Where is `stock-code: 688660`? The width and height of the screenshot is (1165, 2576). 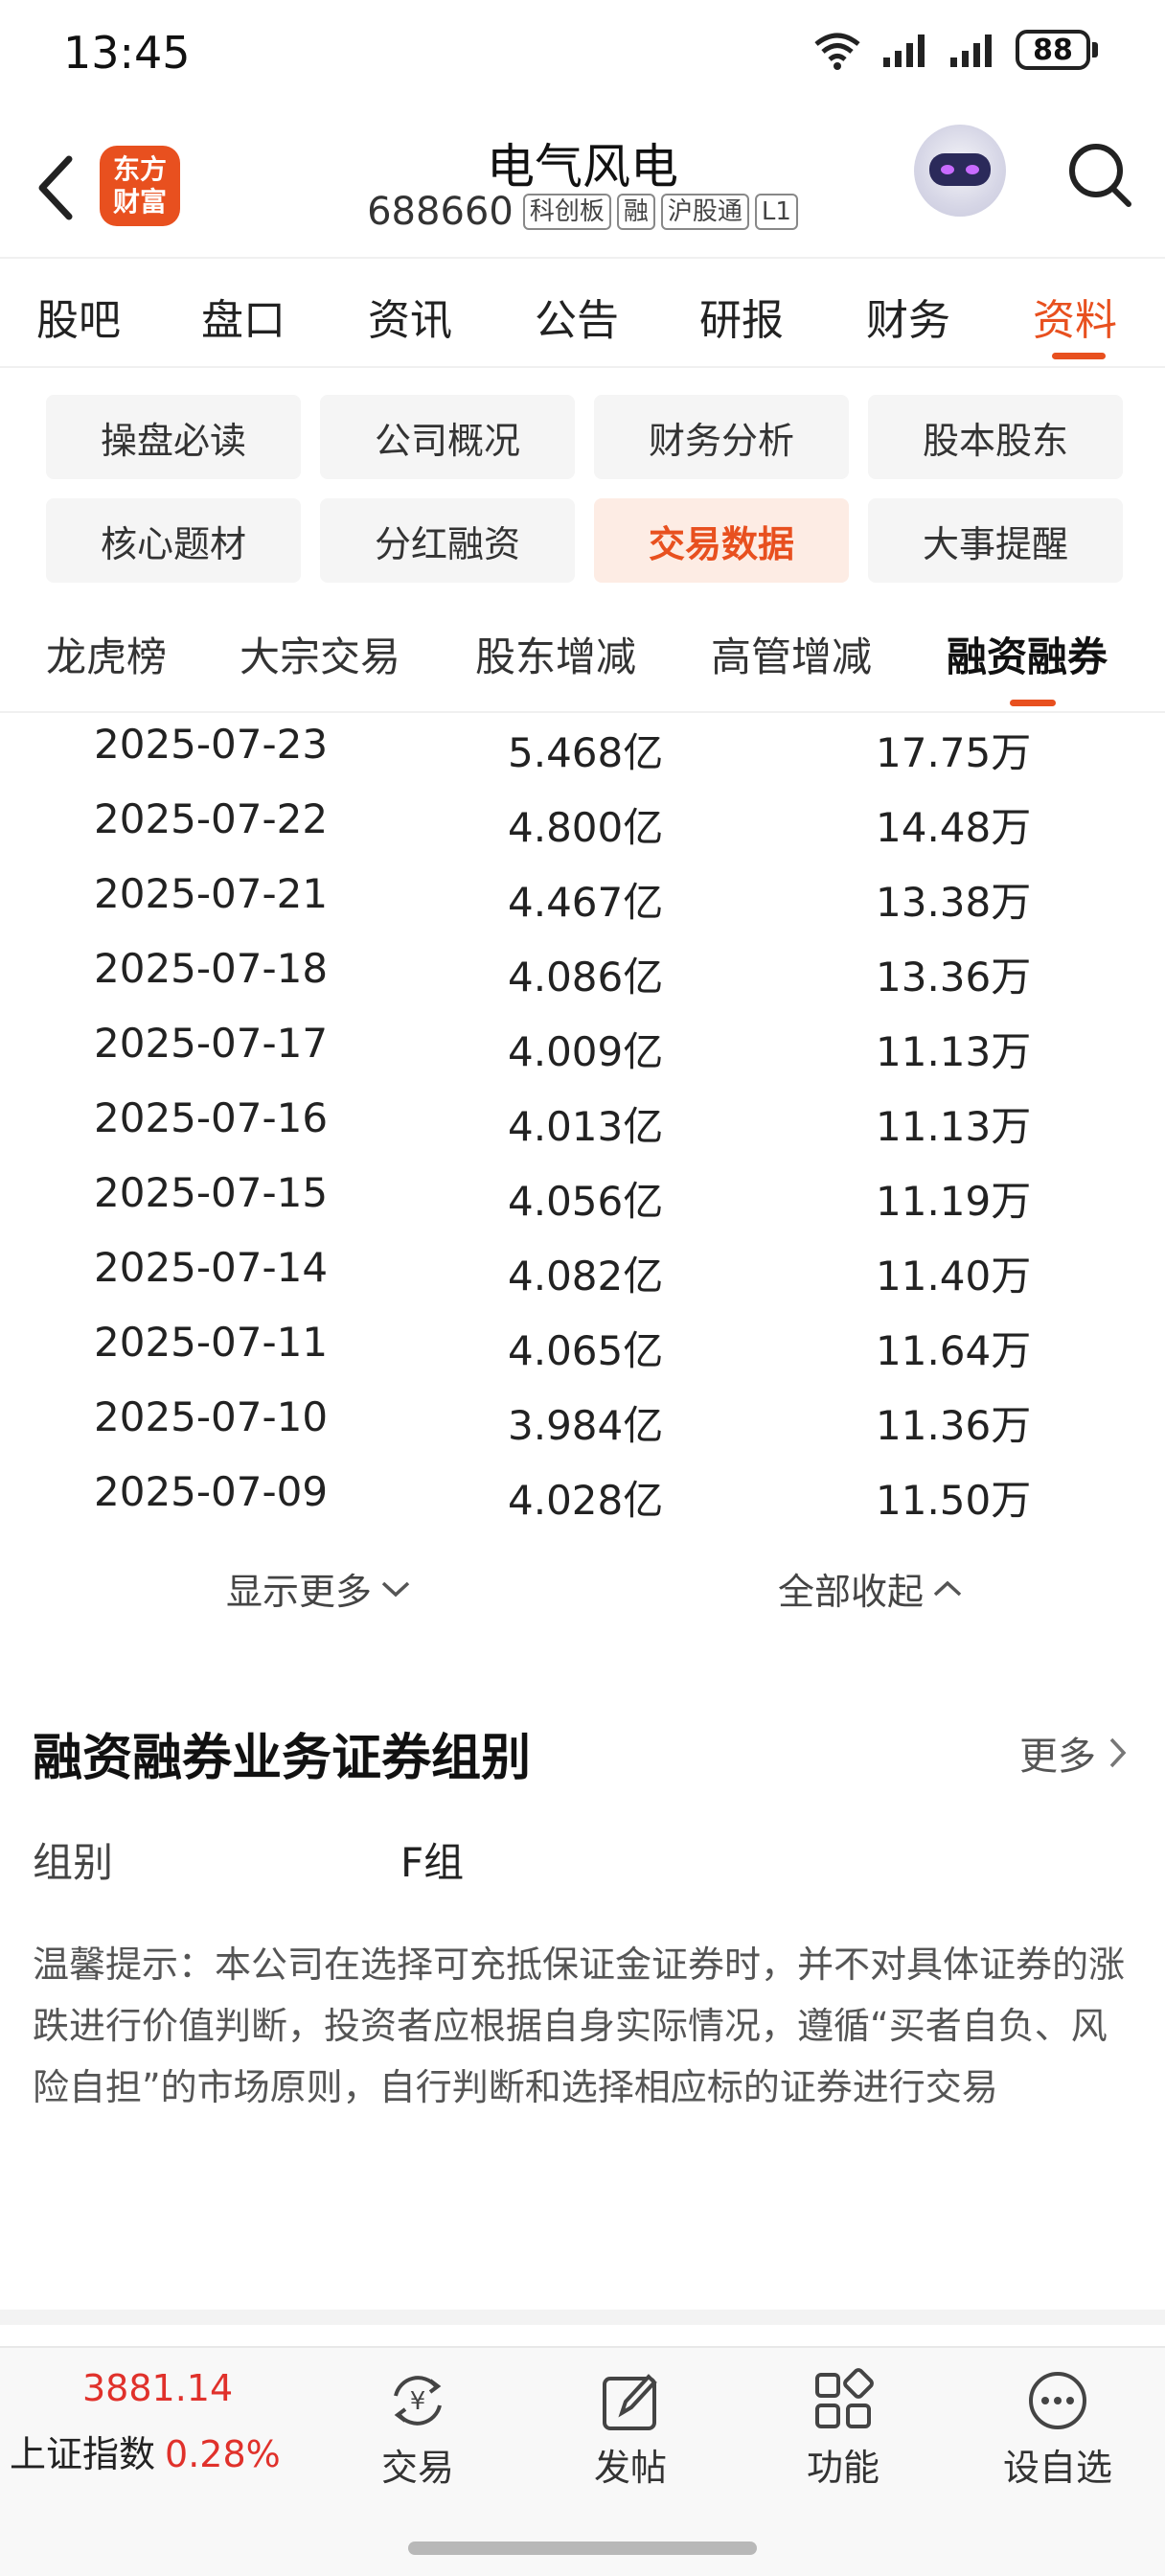 stock-code: 688660 is located at coordinates (441, 212).